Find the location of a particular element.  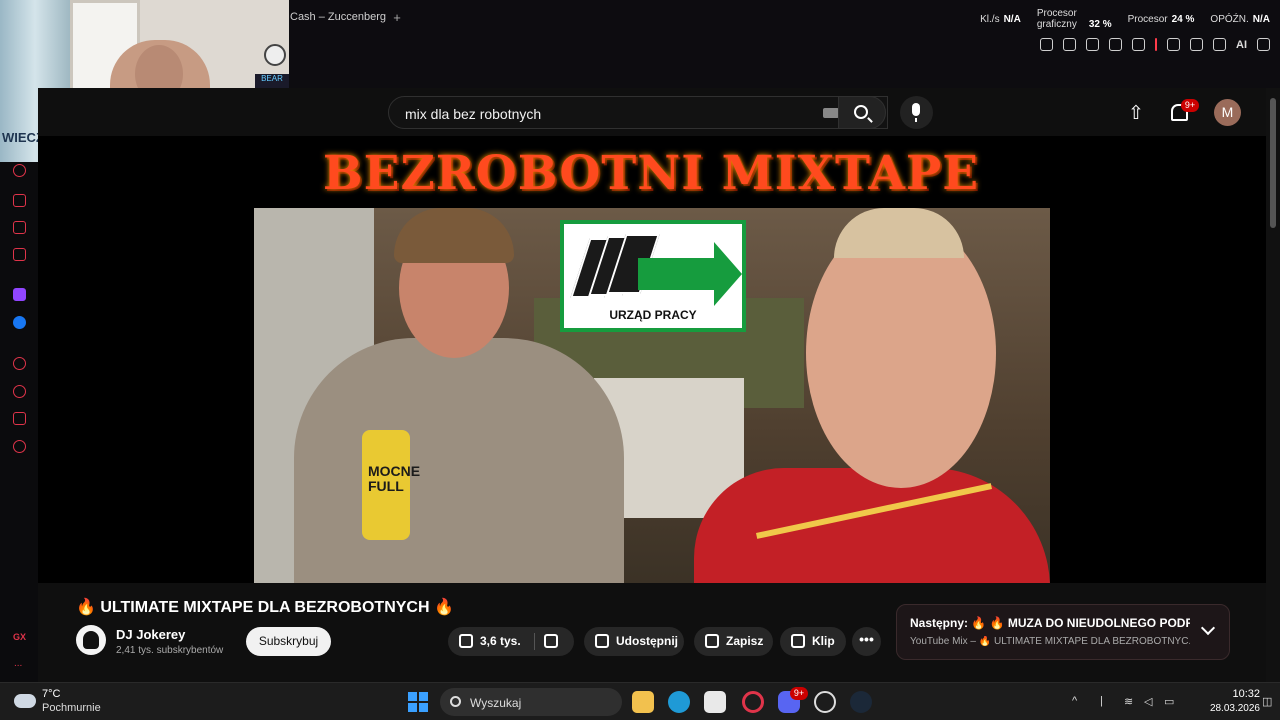

download-icon is located at coordinates (1219, 44).